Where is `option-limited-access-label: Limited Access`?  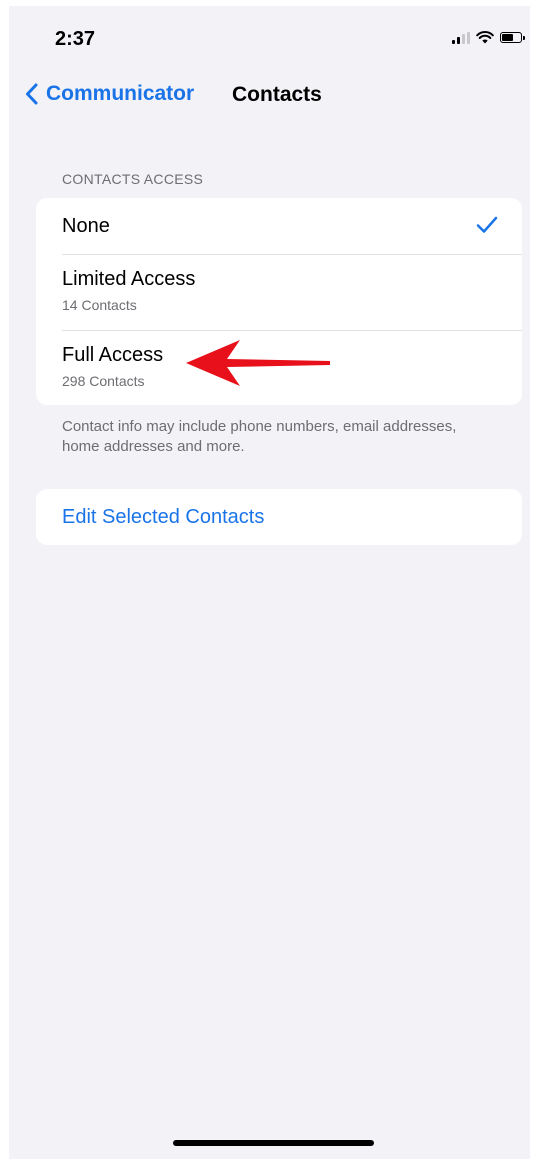 option-limited-access-label: Limited Access is located at coordinates (129, 279).